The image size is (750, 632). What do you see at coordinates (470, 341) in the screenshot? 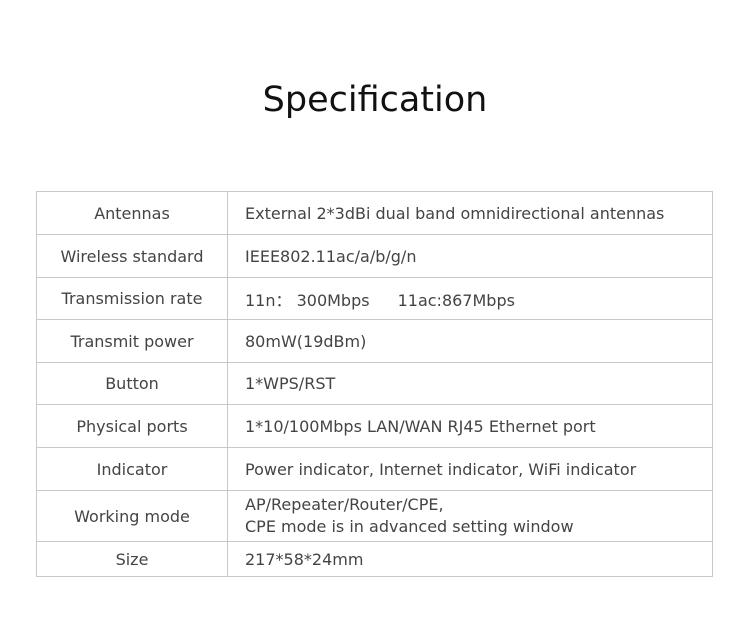
I see `row-value: 80mW(19dBm)` at bounding box center [470, 341].